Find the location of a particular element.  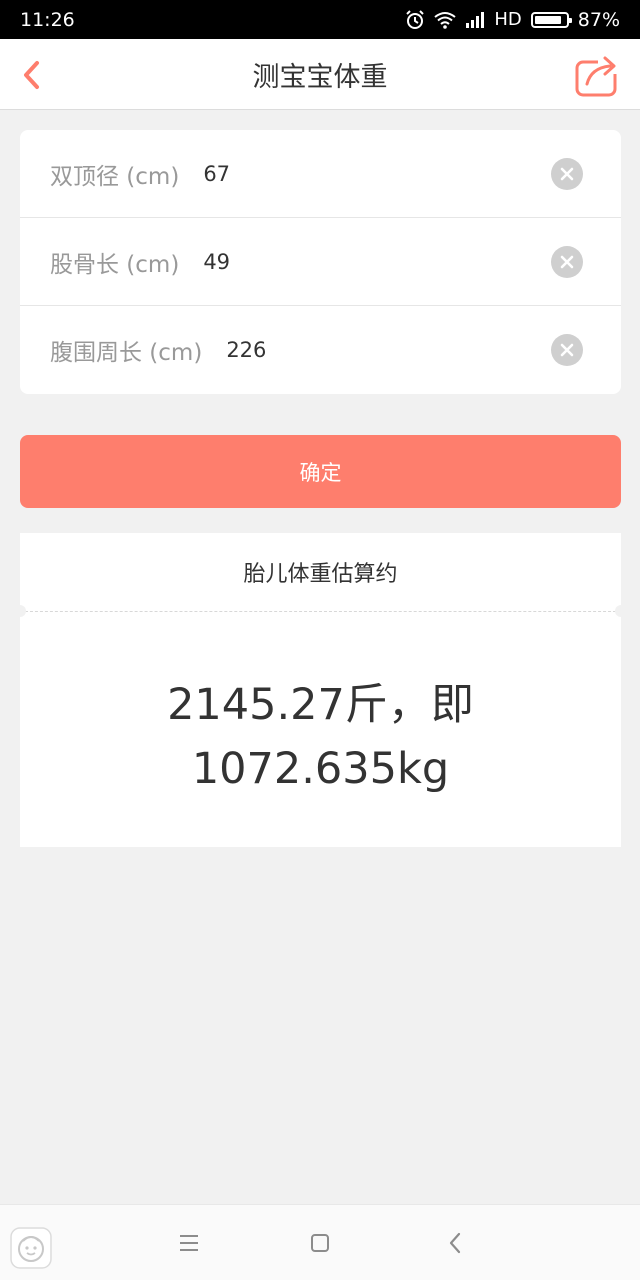

status-time: 11:26 is located at coordinates (47, 19).